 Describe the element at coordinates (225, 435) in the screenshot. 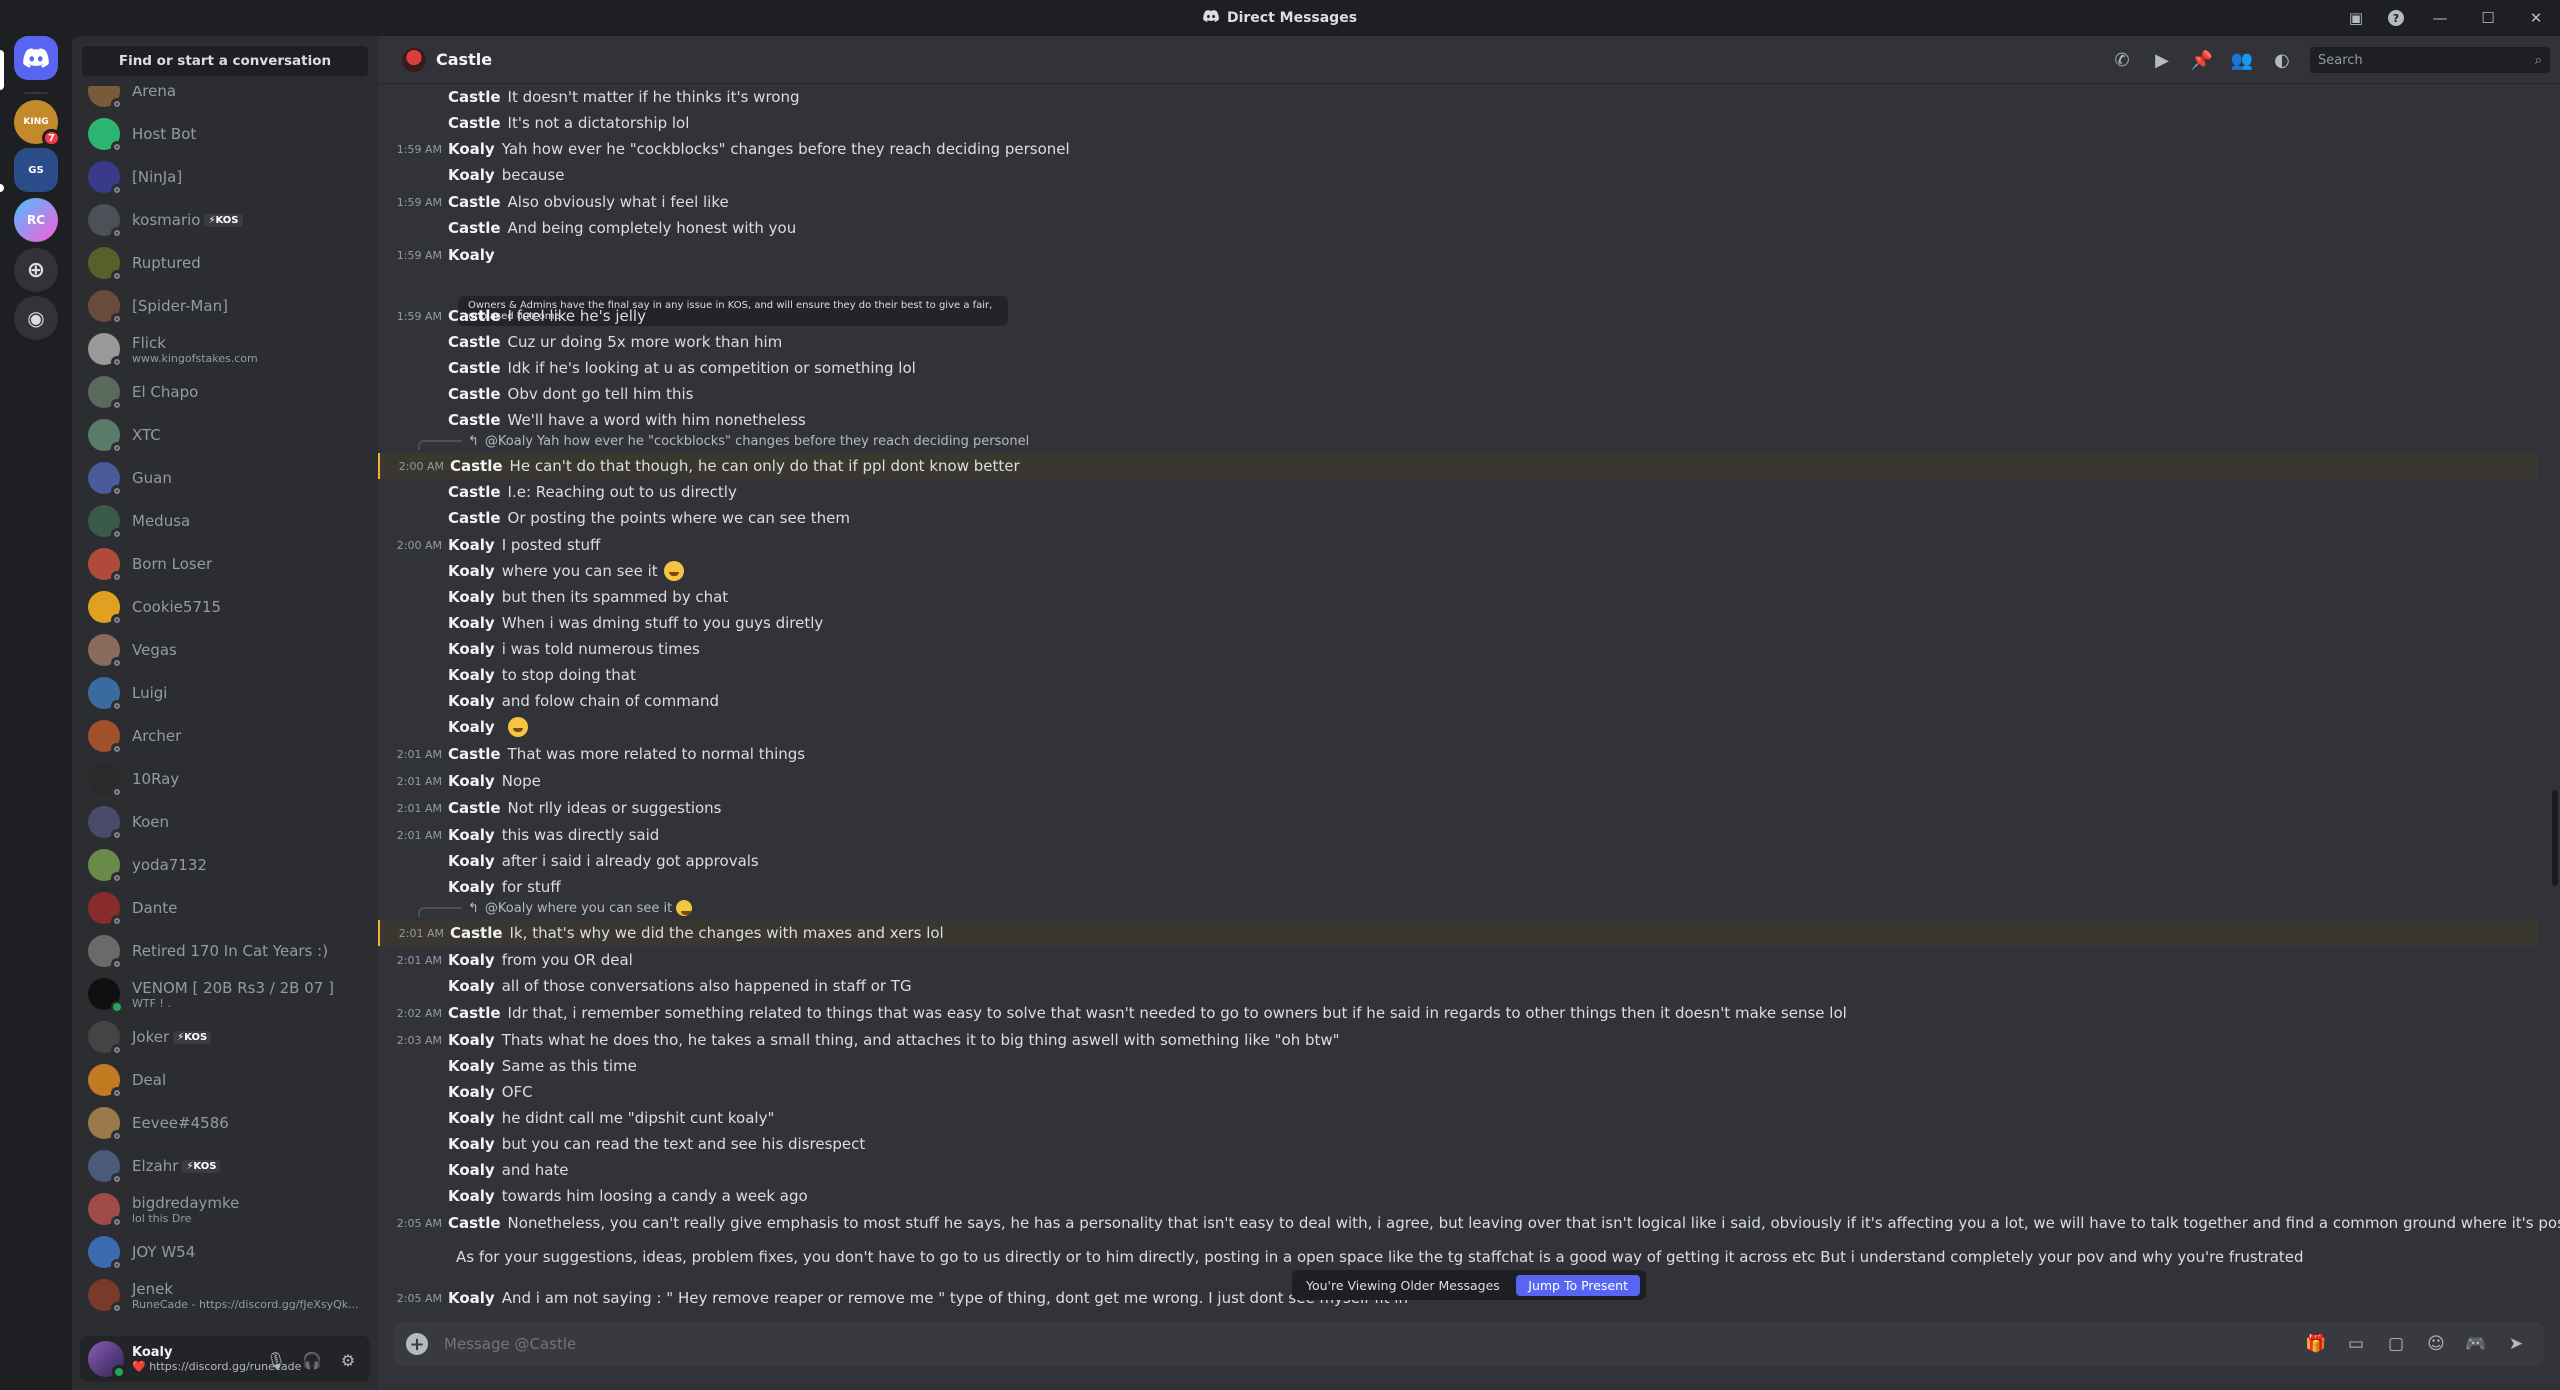

I see `dm-item: XTC` at that location.